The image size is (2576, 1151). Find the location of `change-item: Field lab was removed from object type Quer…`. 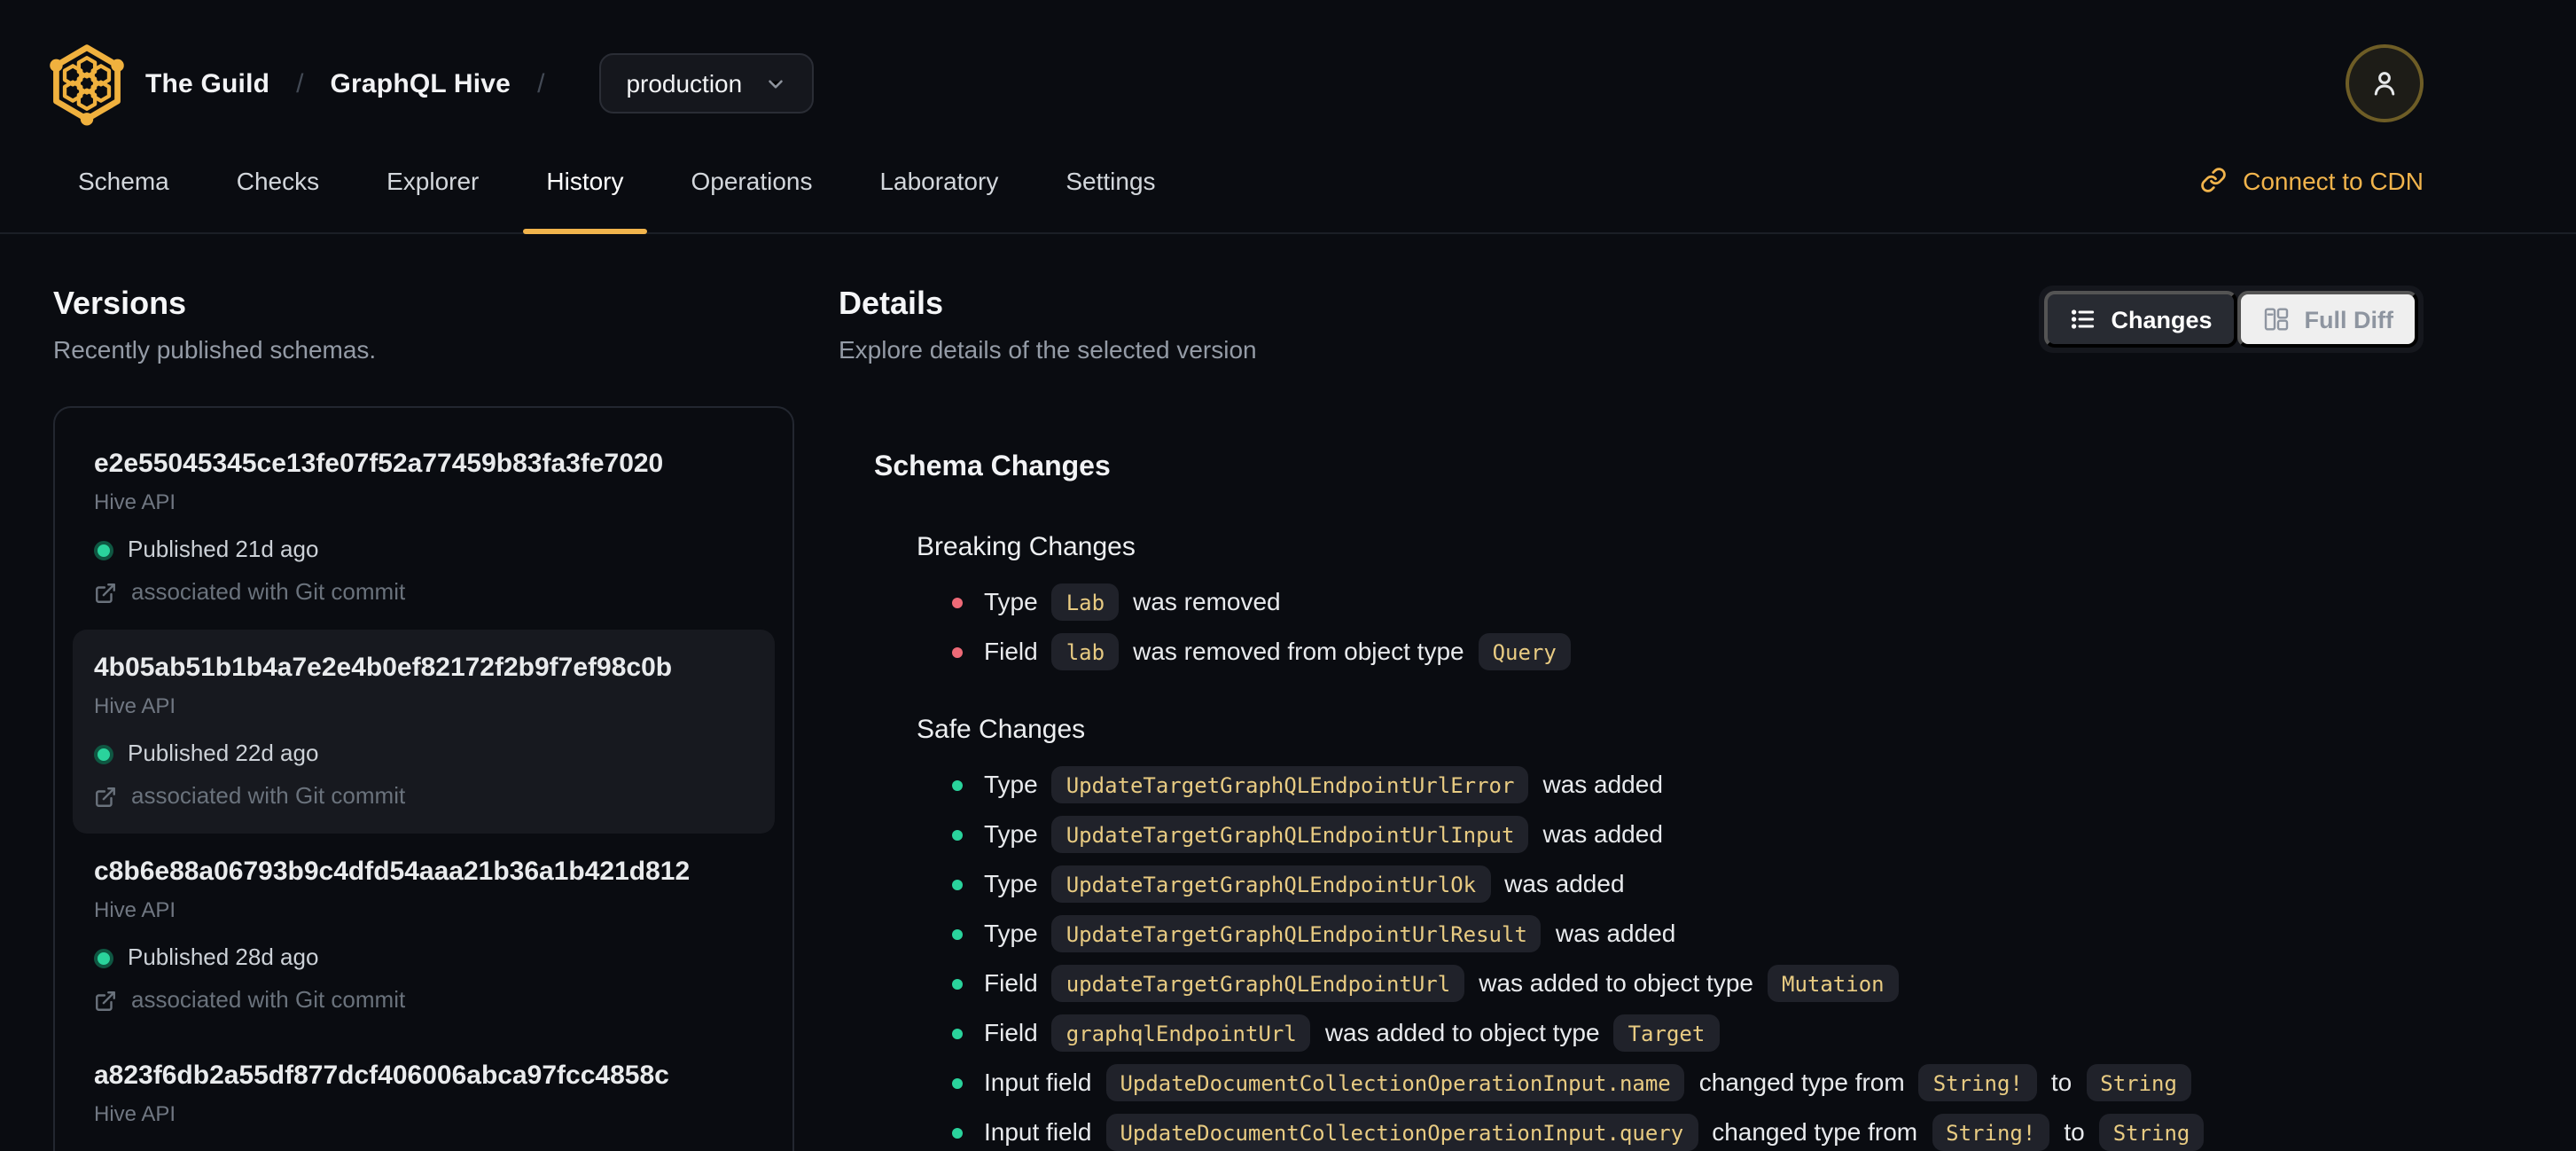

change-item: Field lab was removed from object type Quer… is located at coordinates (1688, 651).